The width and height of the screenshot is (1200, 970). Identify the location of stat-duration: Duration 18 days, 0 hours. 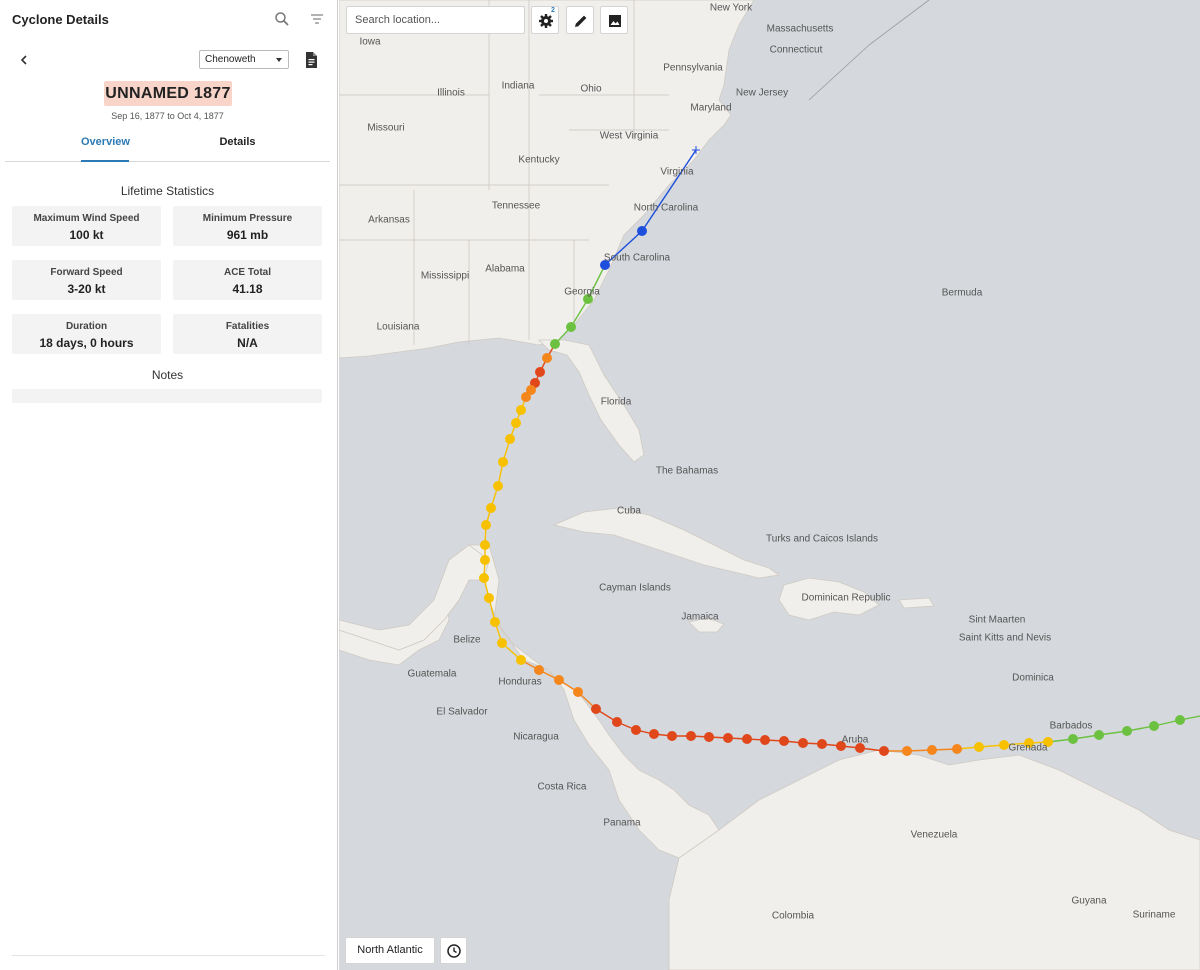
(86, 334).